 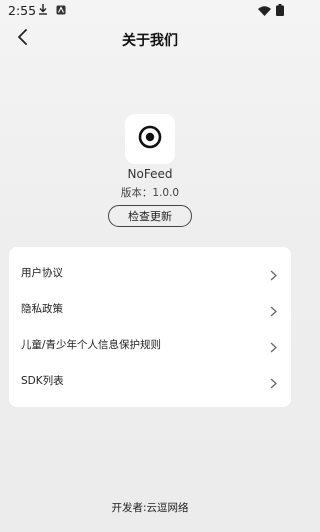 What do you see at coordinates (150, 193) in the screenshot?
I see `app-version: 版本：1.0.0` at bounding box center [150, 193].